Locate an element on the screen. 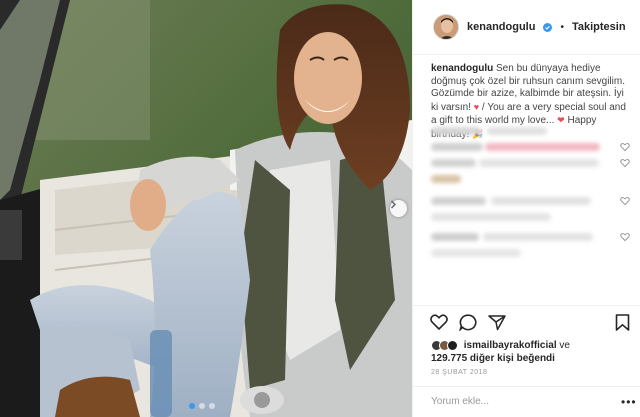  chevron-right-icon is located at coordinates (393, 204).